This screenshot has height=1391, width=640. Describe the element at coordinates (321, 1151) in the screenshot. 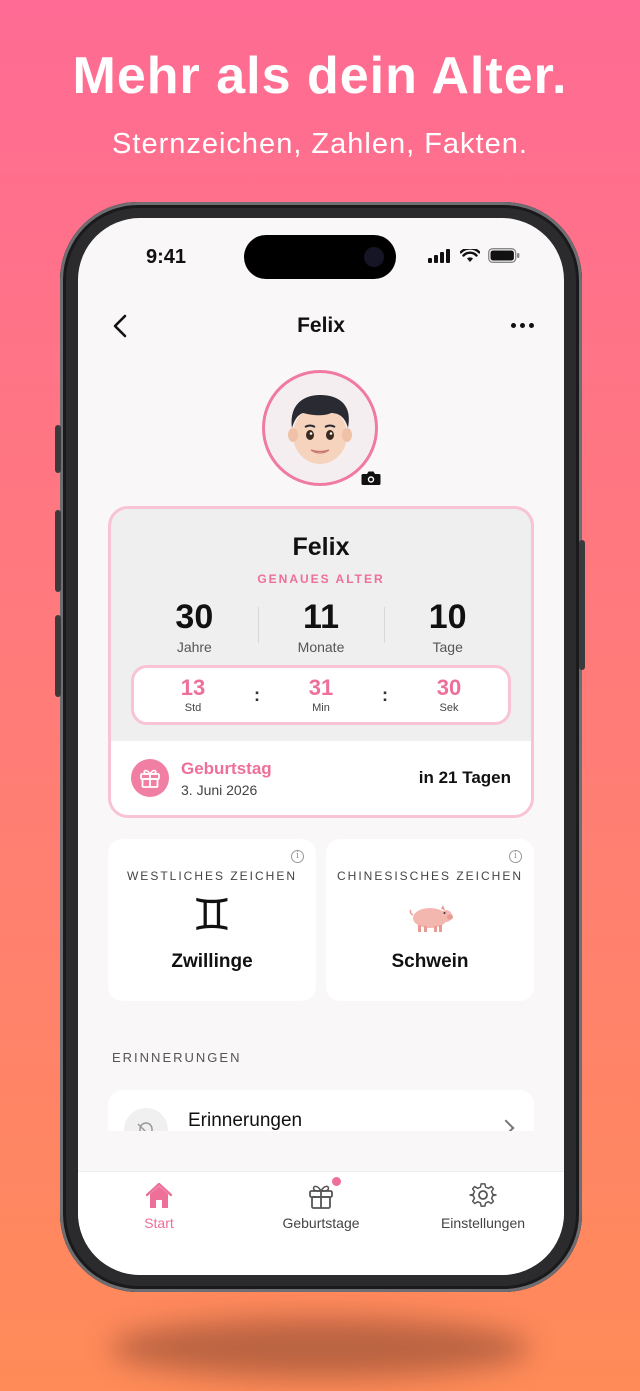

I see `scroll-fade` at that location.